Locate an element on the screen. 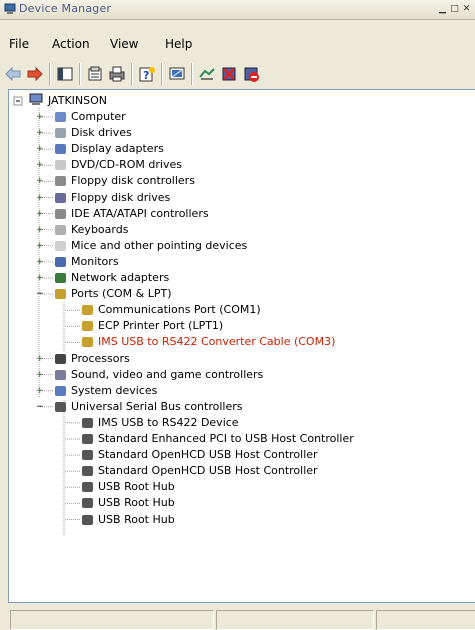 The height and width of the screenshot is (630, 475). processor-icon is located at coordinates (60, 358).